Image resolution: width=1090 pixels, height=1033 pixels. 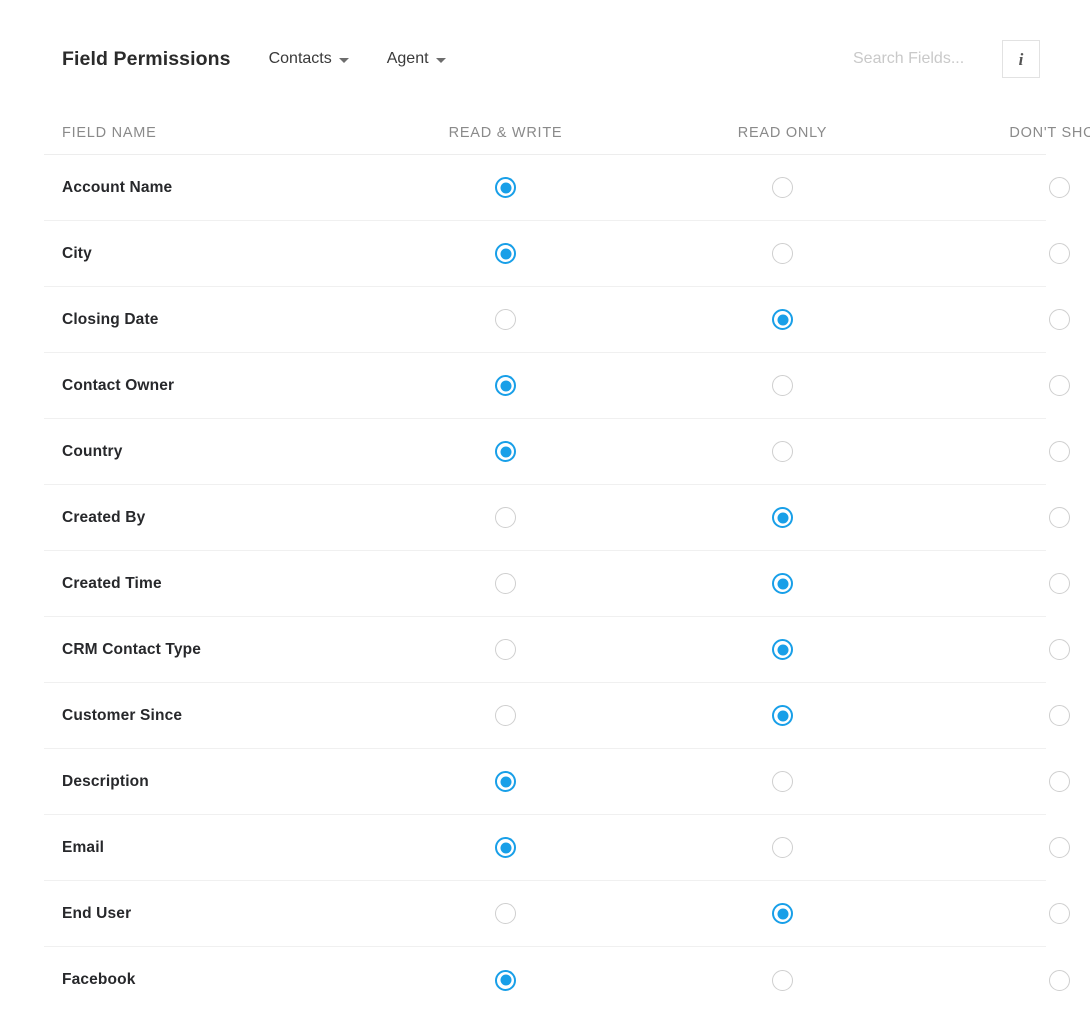 What do you see at coordinates (122, 715) in the screenshot?
I see `field-name-label: Customer Since` at bounding box center [122, 715].